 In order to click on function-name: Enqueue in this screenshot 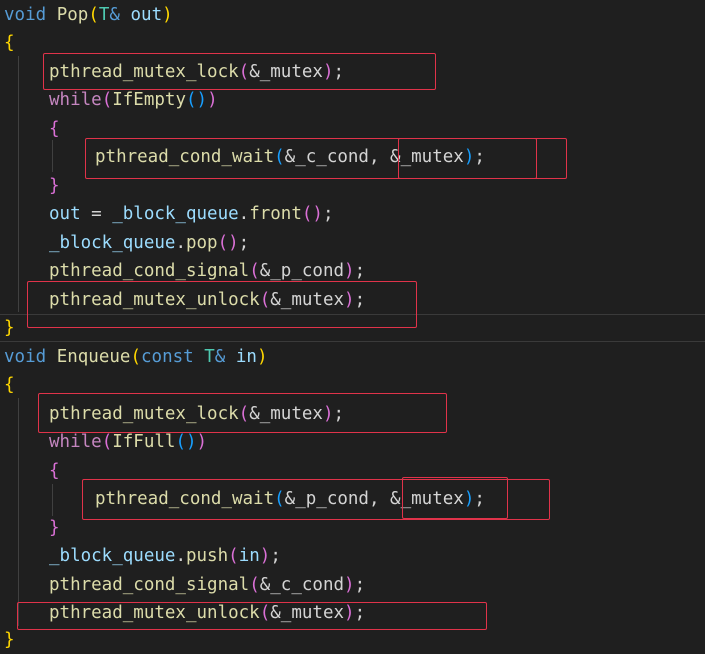, I will do `click(93, 357)`.